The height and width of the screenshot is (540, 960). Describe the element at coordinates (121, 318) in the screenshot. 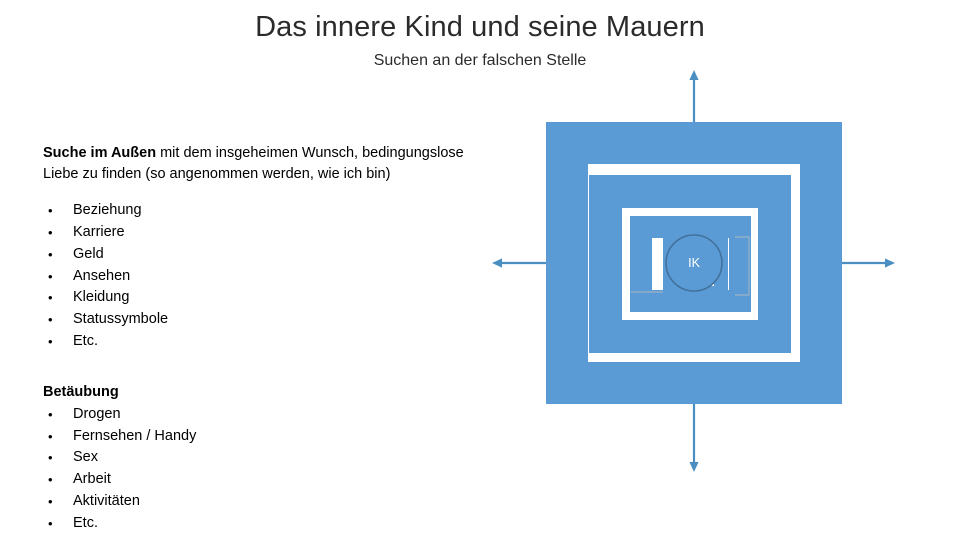

I see `list-item-label: Statussymbole` at that location.